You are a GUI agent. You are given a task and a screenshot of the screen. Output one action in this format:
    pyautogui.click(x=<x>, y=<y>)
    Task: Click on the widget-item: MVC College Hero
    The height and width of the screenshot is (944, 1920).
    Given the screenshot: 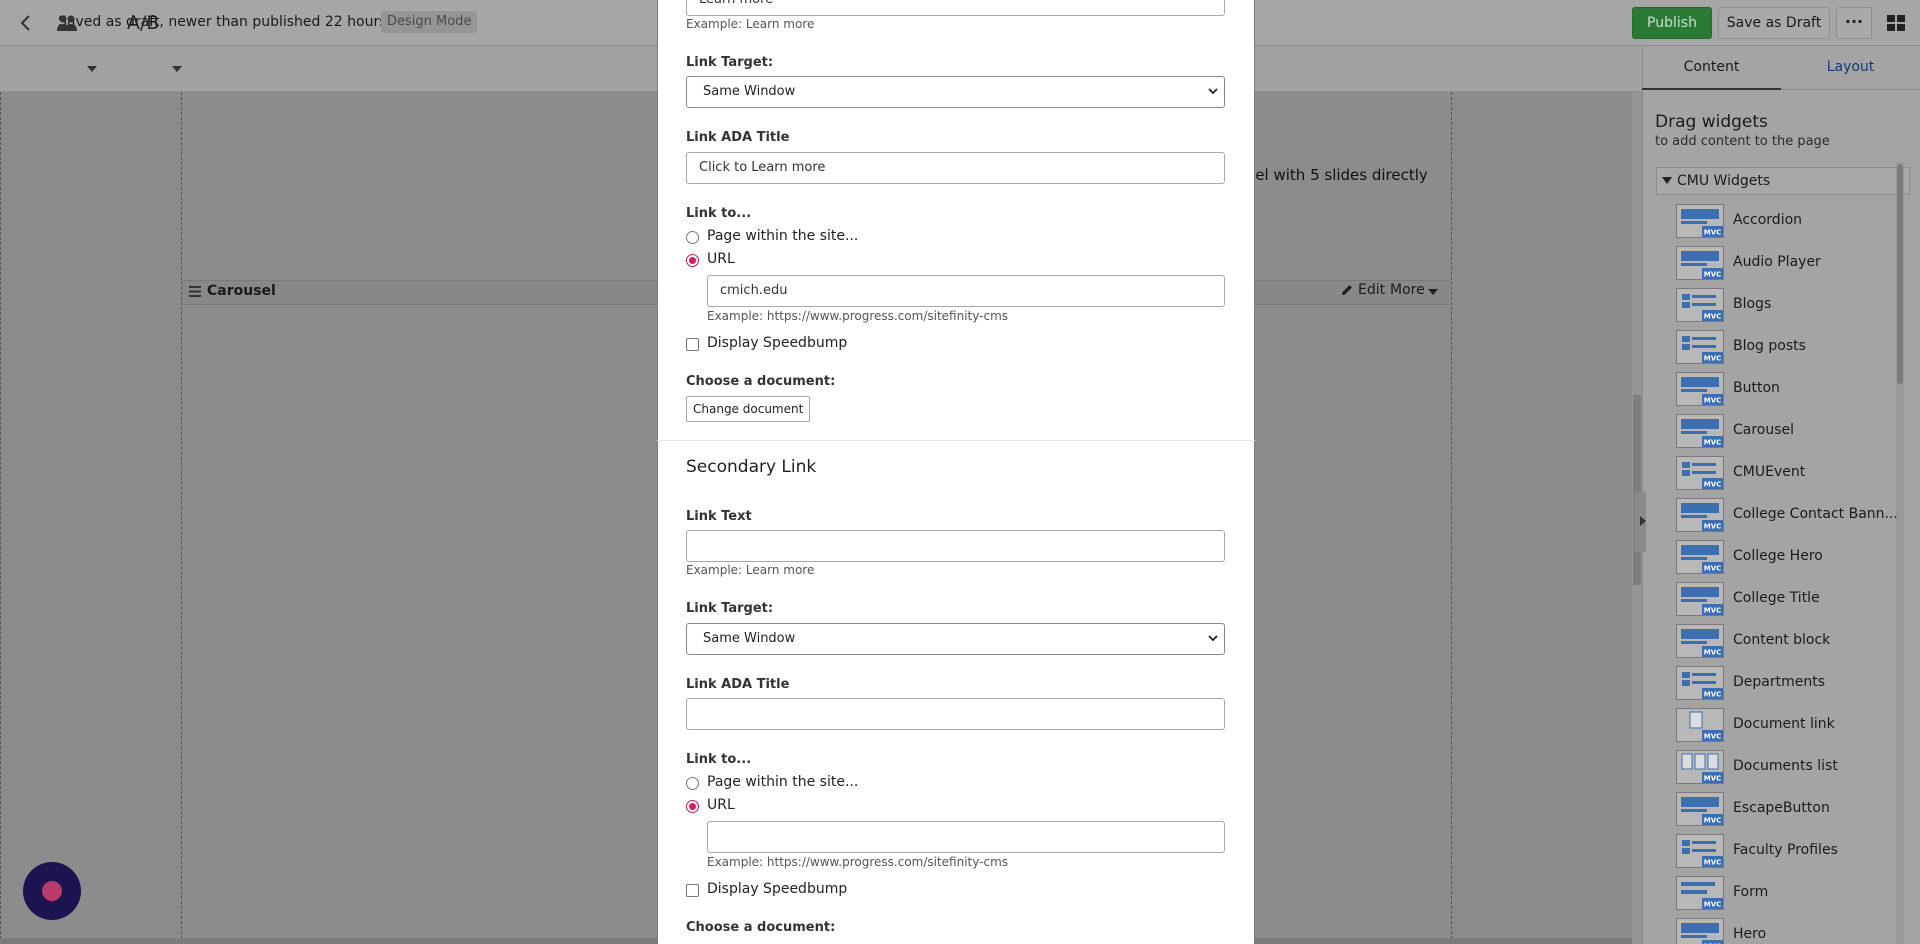 What is the action you would take?
    pyautogui.click(x=1786, y=557)
    